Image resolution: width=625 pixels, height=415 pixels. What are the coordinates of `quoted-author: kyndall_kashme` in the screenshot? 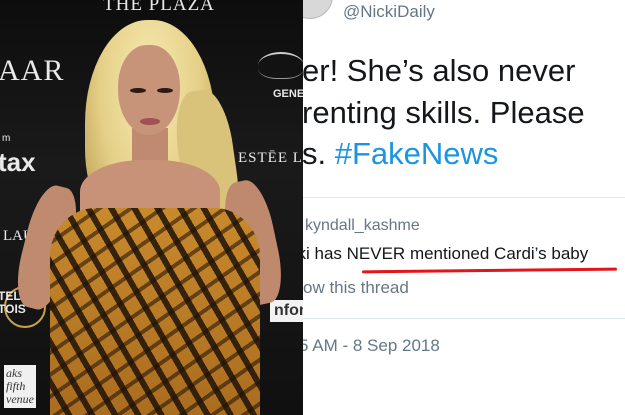 It's located at (362, 226).